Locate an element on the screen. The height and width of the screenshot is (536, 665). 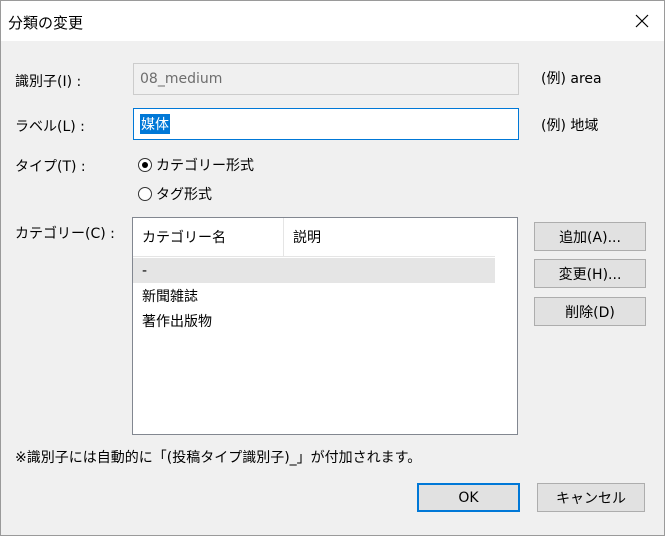
radio-category-format: カテゴリー形式 is located at coordinates (196, 165).